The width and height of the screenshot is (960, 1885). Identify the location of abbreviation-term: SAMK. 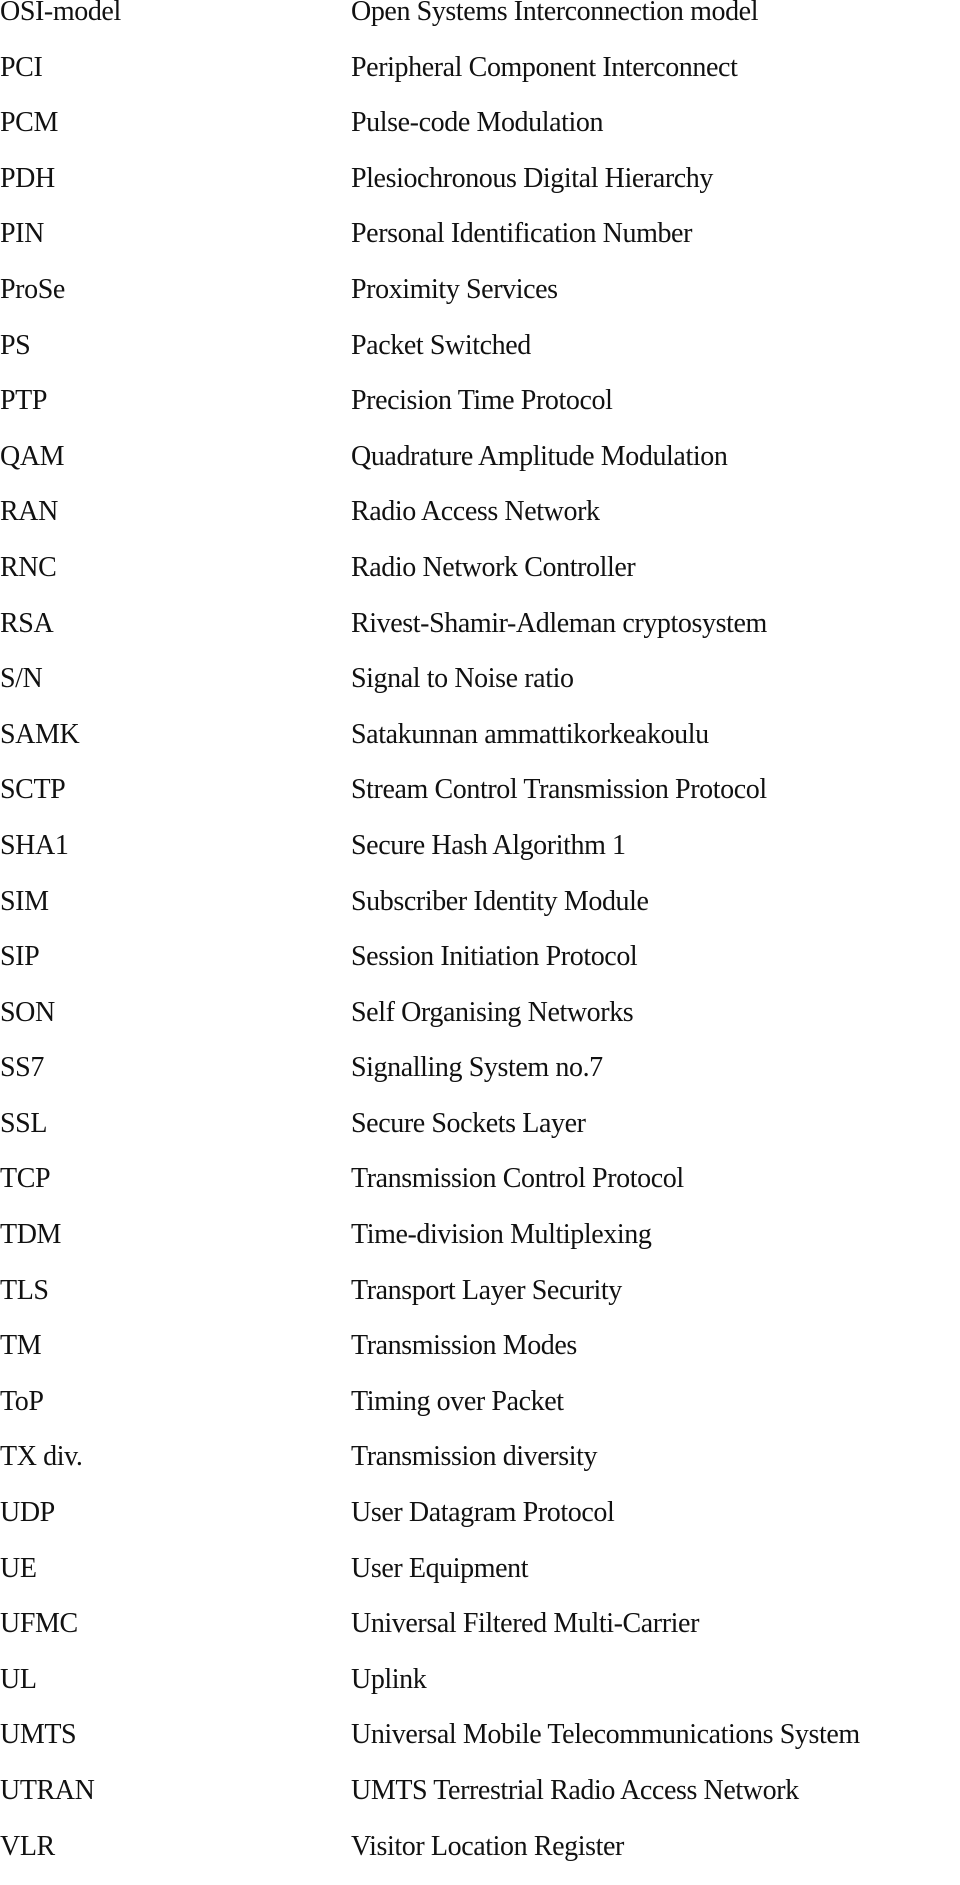
(40, 734).